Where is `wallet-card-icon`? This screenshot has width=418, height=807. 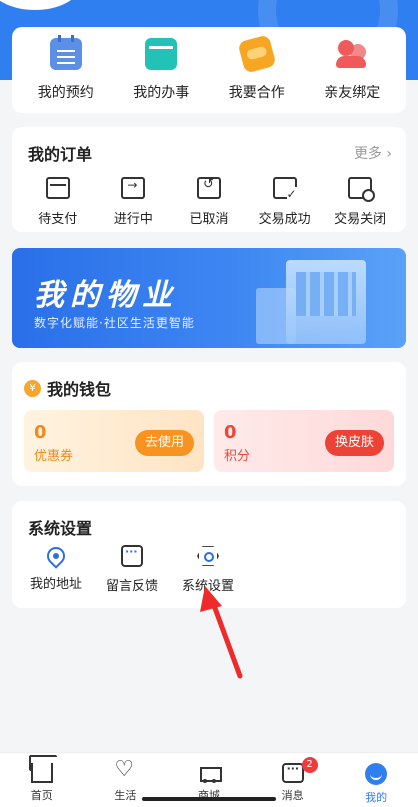 wallet-card-icon is located at coordinates (57, 188).